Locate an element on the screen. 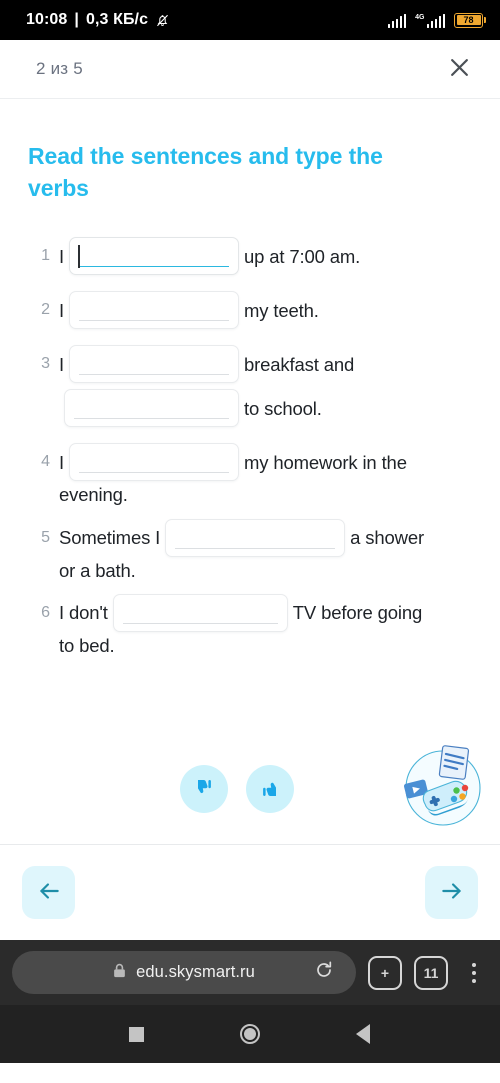 The width and height of the screenshot is (500, 1083). question-text: TV before going is located at coordinates (357, 613).